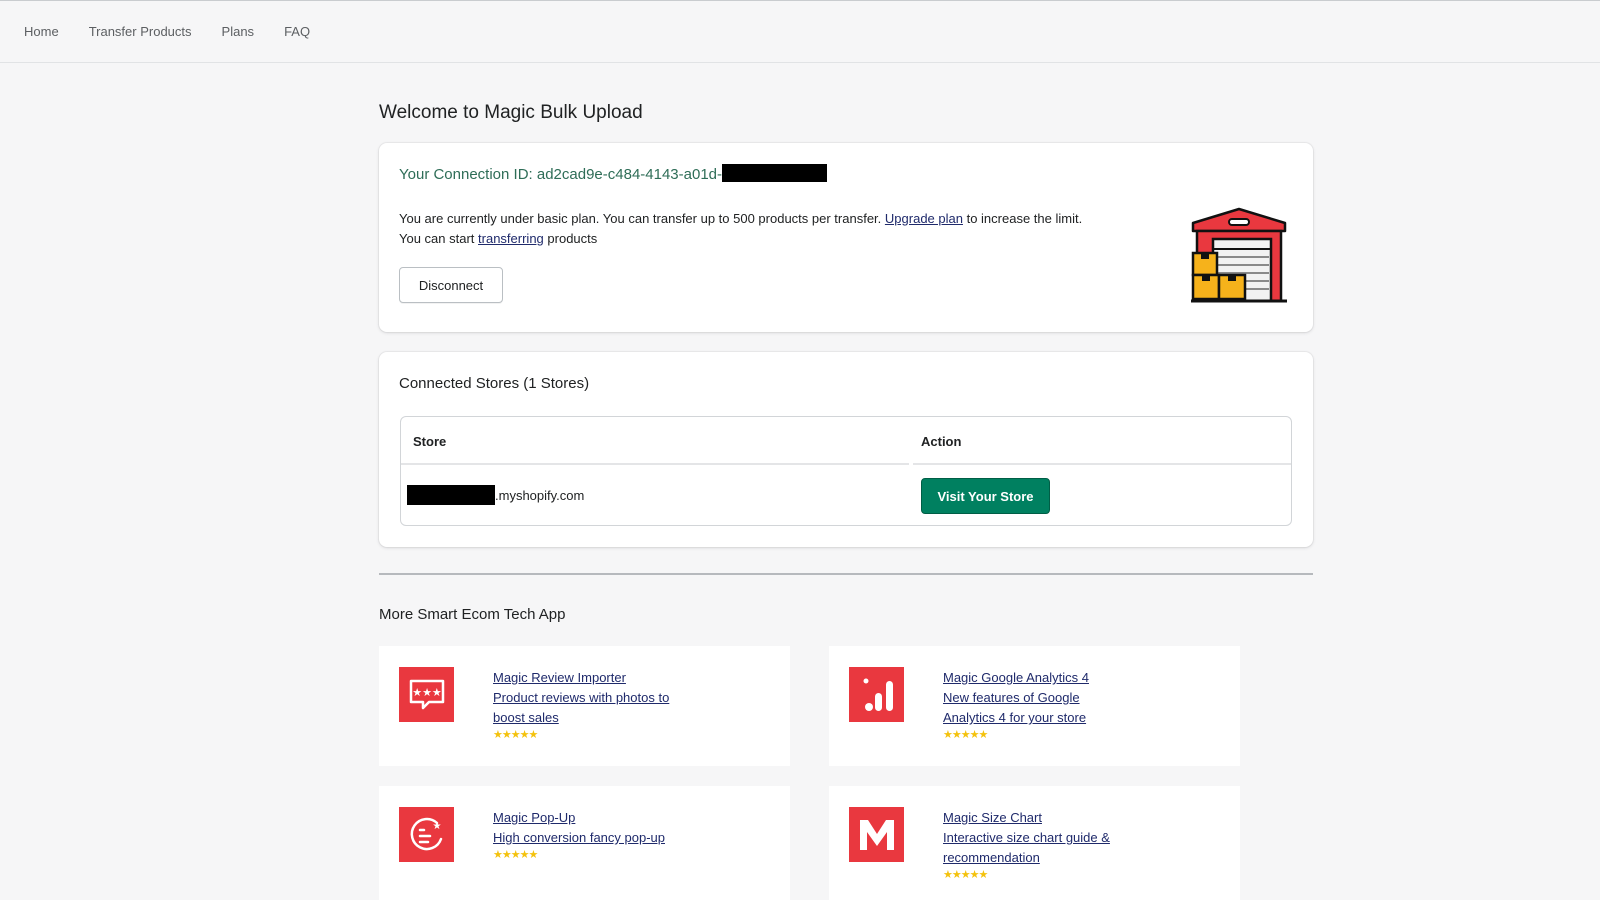 This screenshot has height=900, width=1600. What do you see at coordinates (924, 218) in the screenshot?
I see `upgrade-plan-link: Upgrade plan` at bounding box center [924, 218].